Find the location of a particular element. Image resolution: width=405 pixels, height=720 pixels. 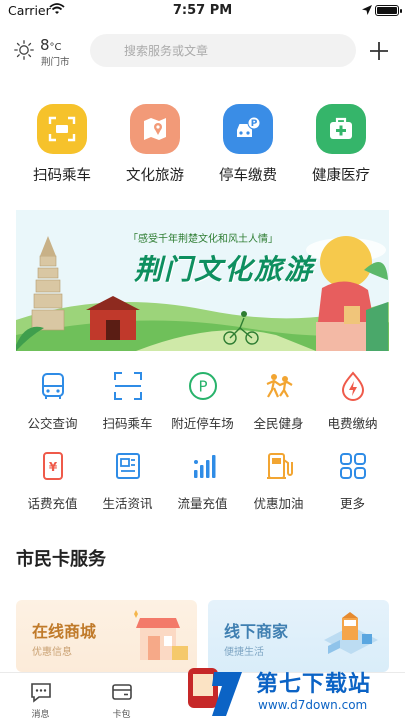

add-button is located at coordinates (379, 51).